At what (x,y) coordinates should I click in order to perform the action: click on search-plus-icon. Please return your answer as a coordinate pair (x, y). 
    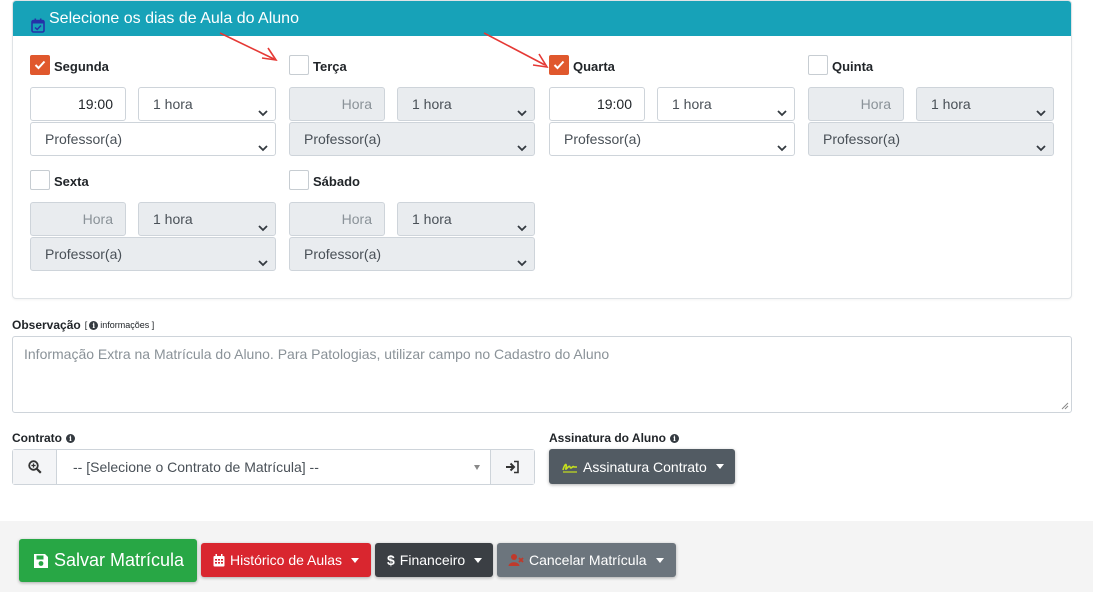
    Looking at the image, I should click on (34, 467).